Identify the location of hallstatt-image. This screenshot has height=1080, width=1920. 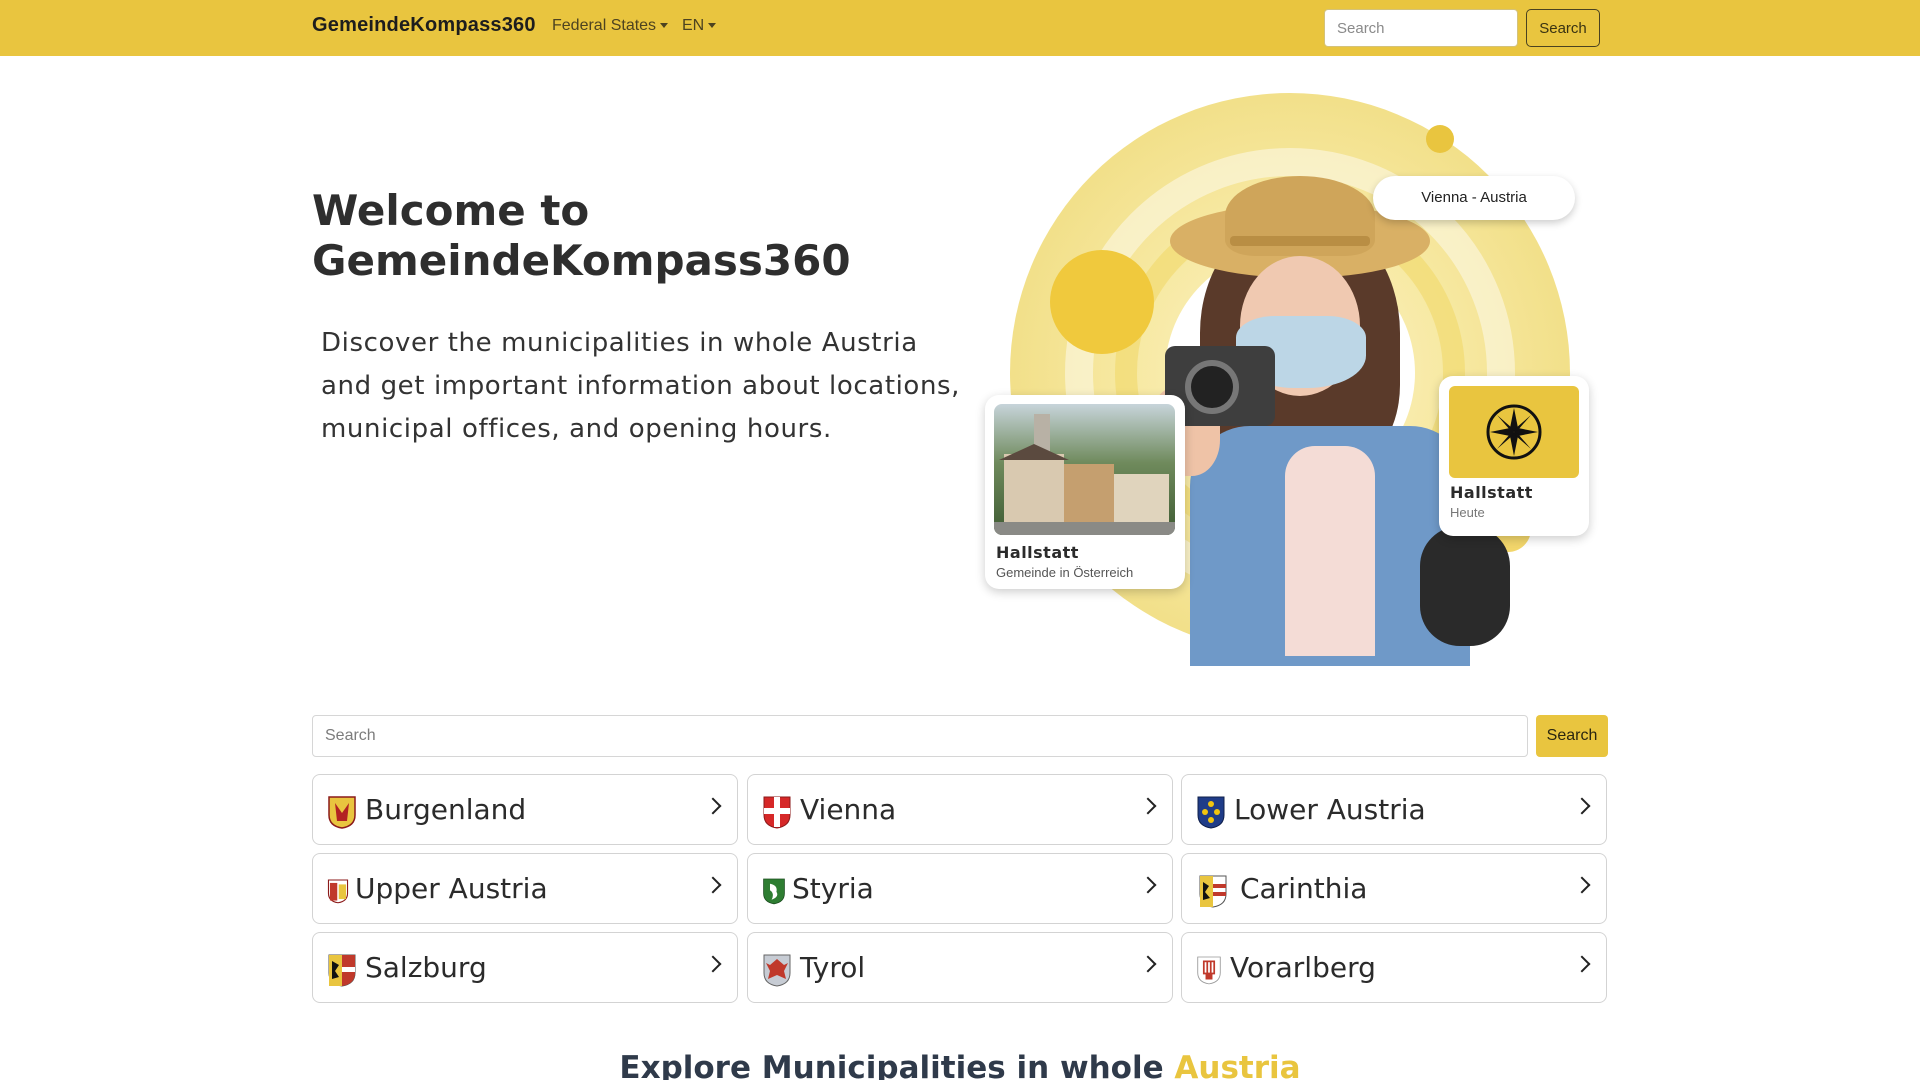
(1084, 469).